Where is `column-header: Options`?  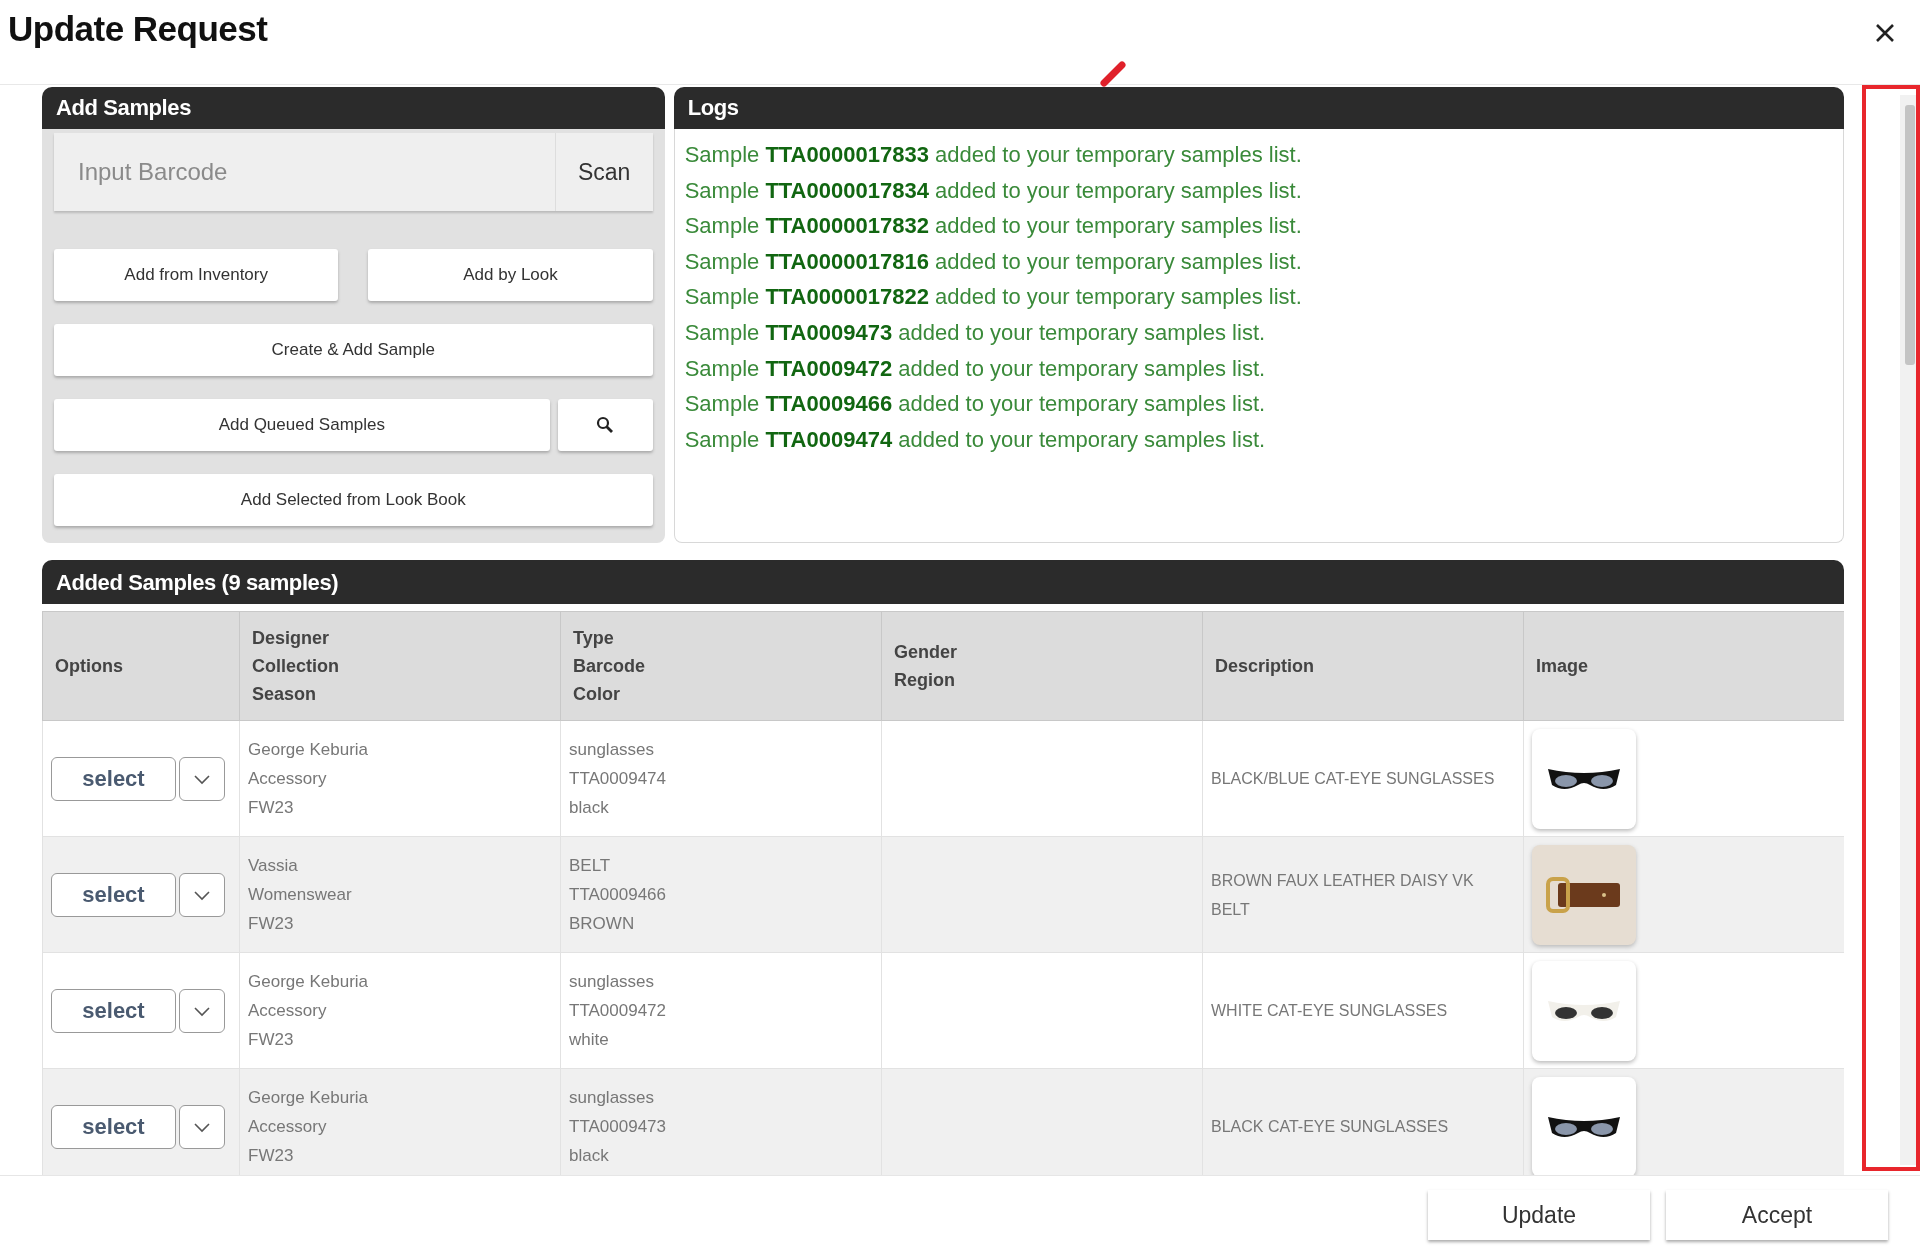 column-header: Options is located at coordinates (141, 666).